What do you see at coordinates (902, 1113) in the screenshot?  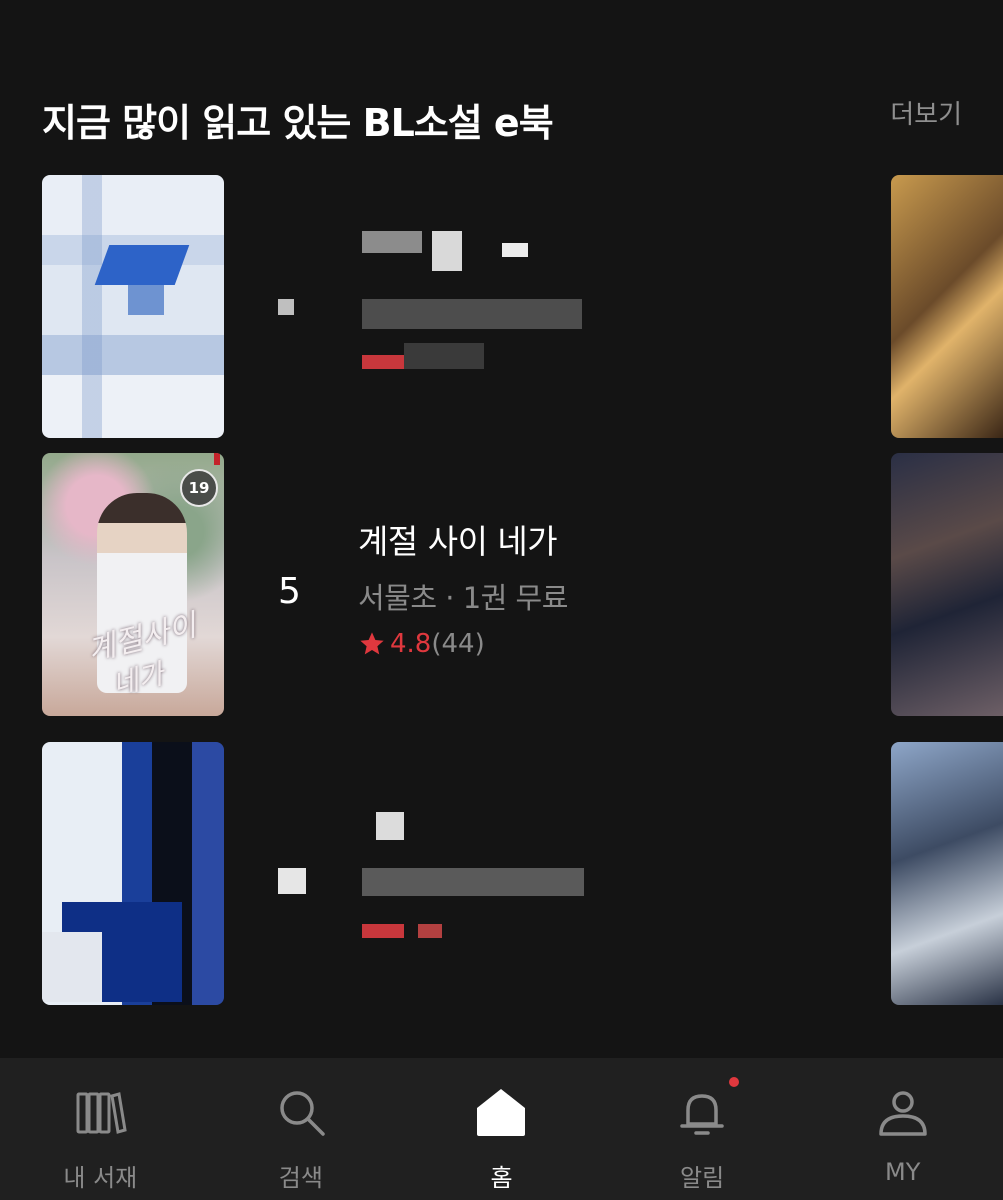 I see `person-icon` at bounding box center [902, 1113].